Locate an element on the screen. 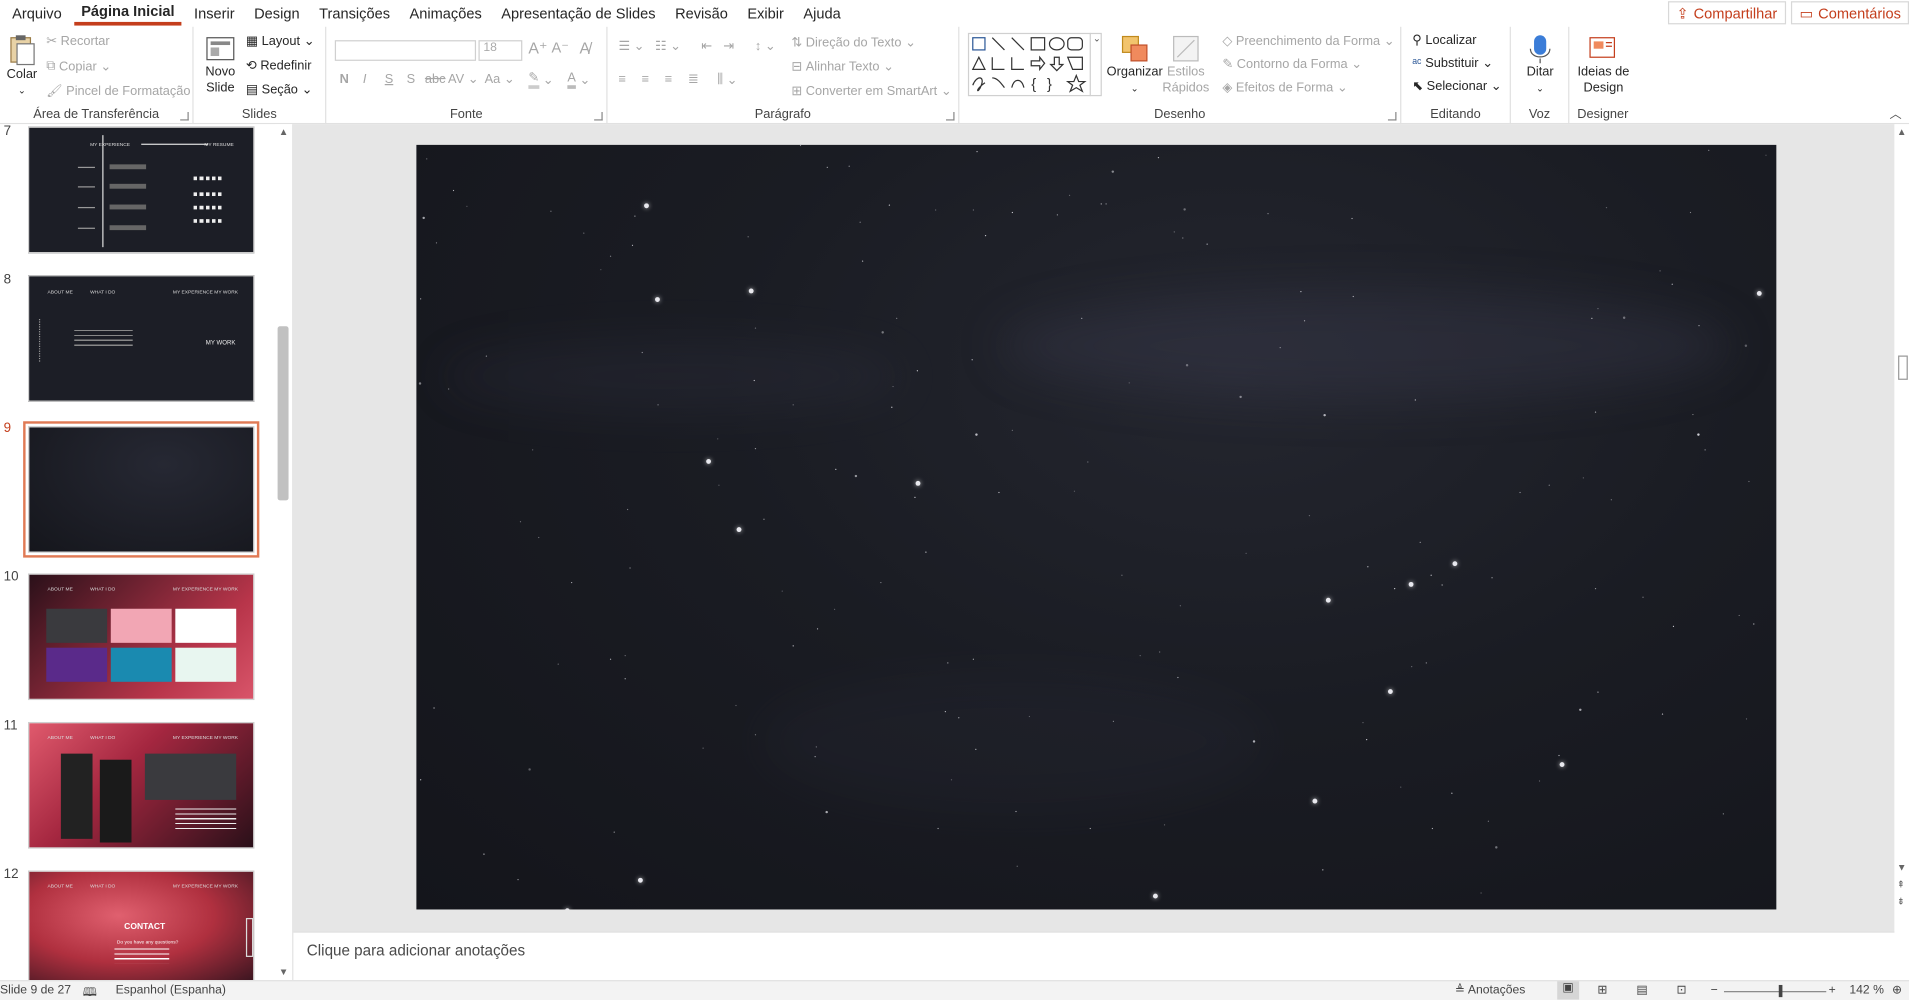  comments-button: ▭ Comentários is located at coordinates (1849, 13).